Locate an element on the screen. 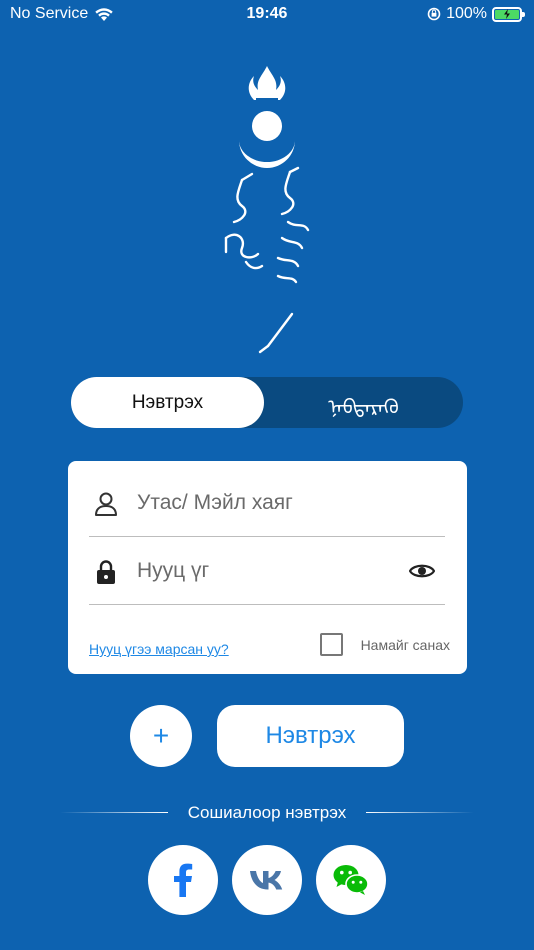 Image resolution: width=534 pixels, height=950 pixels. username-field is located at coordinates (267, 503).